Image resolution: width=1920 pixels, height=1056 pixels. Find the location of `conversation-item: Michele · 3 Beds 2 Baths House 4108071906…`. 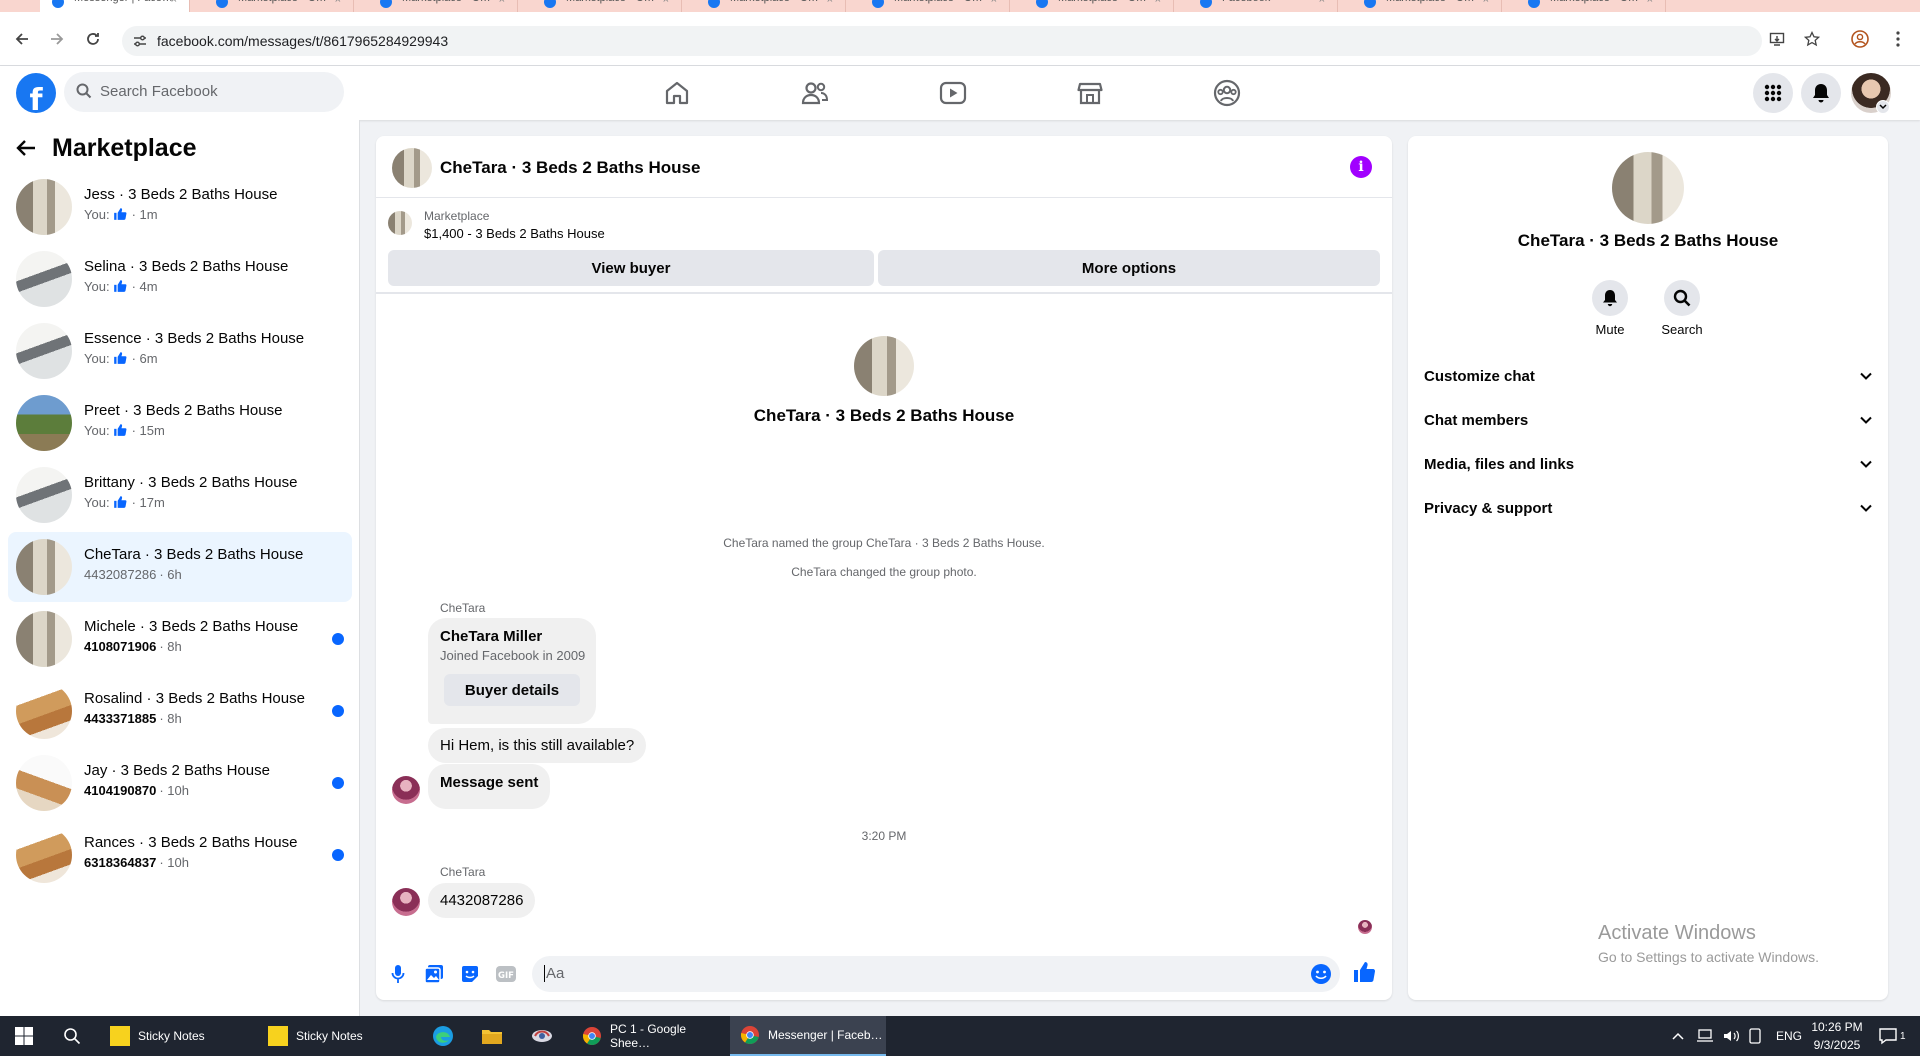

conversation-item: Michele · 3 Beds 2 Baths House 4108071906… is located at coordinates (180, 639).